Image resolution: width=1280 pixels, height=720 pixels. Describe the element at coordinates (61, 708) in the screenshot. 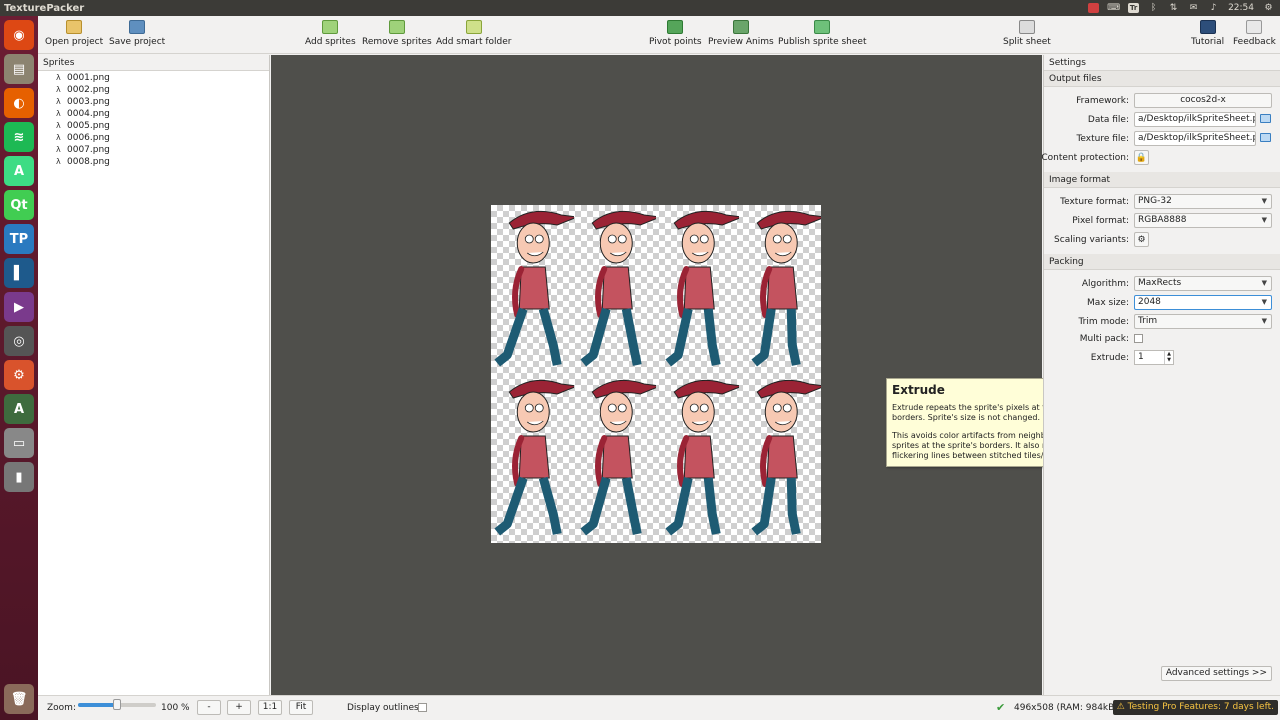

I see `zoom-label: Zoom:` at that location.